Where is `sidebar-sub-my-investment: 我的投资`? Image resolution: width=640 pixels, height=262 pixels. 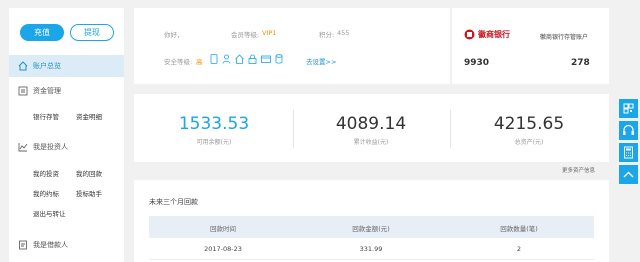 sidebar-sub-my-investment: 我的投资 is located at coordinates (46, 173).